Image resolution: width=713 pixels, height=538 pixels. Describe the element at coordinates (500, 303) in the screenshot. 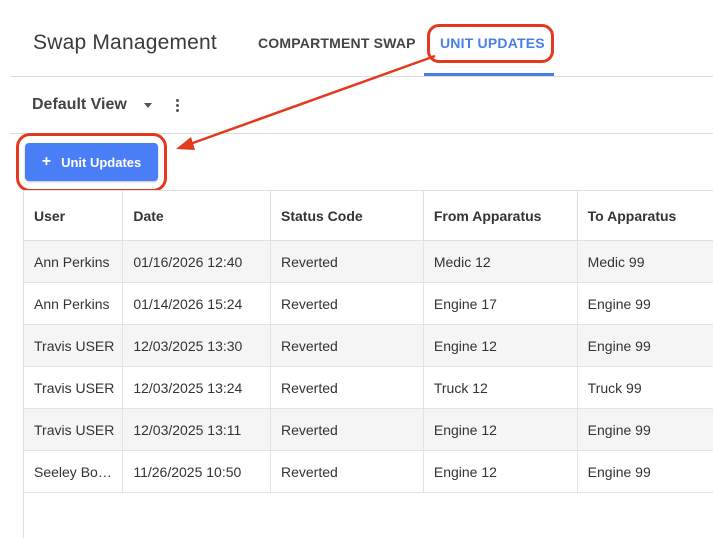

I see `cell-from-apparatus: Engine 17` at that location.